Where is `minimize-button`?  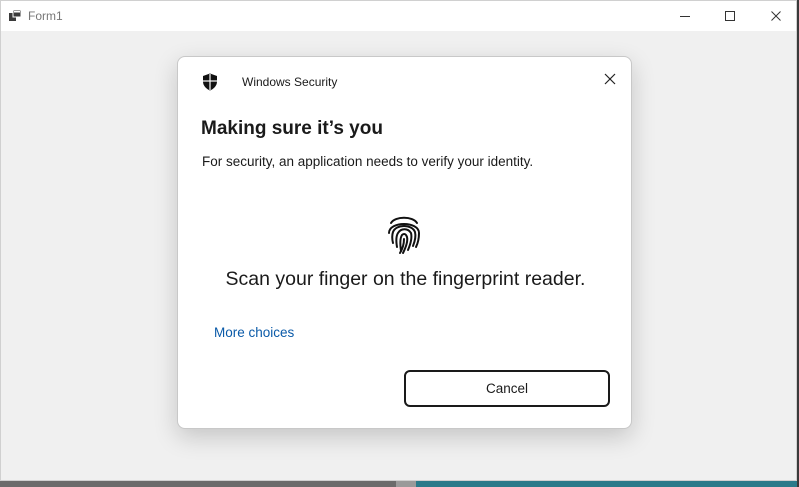
minimize-button is located at coordinates (685, 16).